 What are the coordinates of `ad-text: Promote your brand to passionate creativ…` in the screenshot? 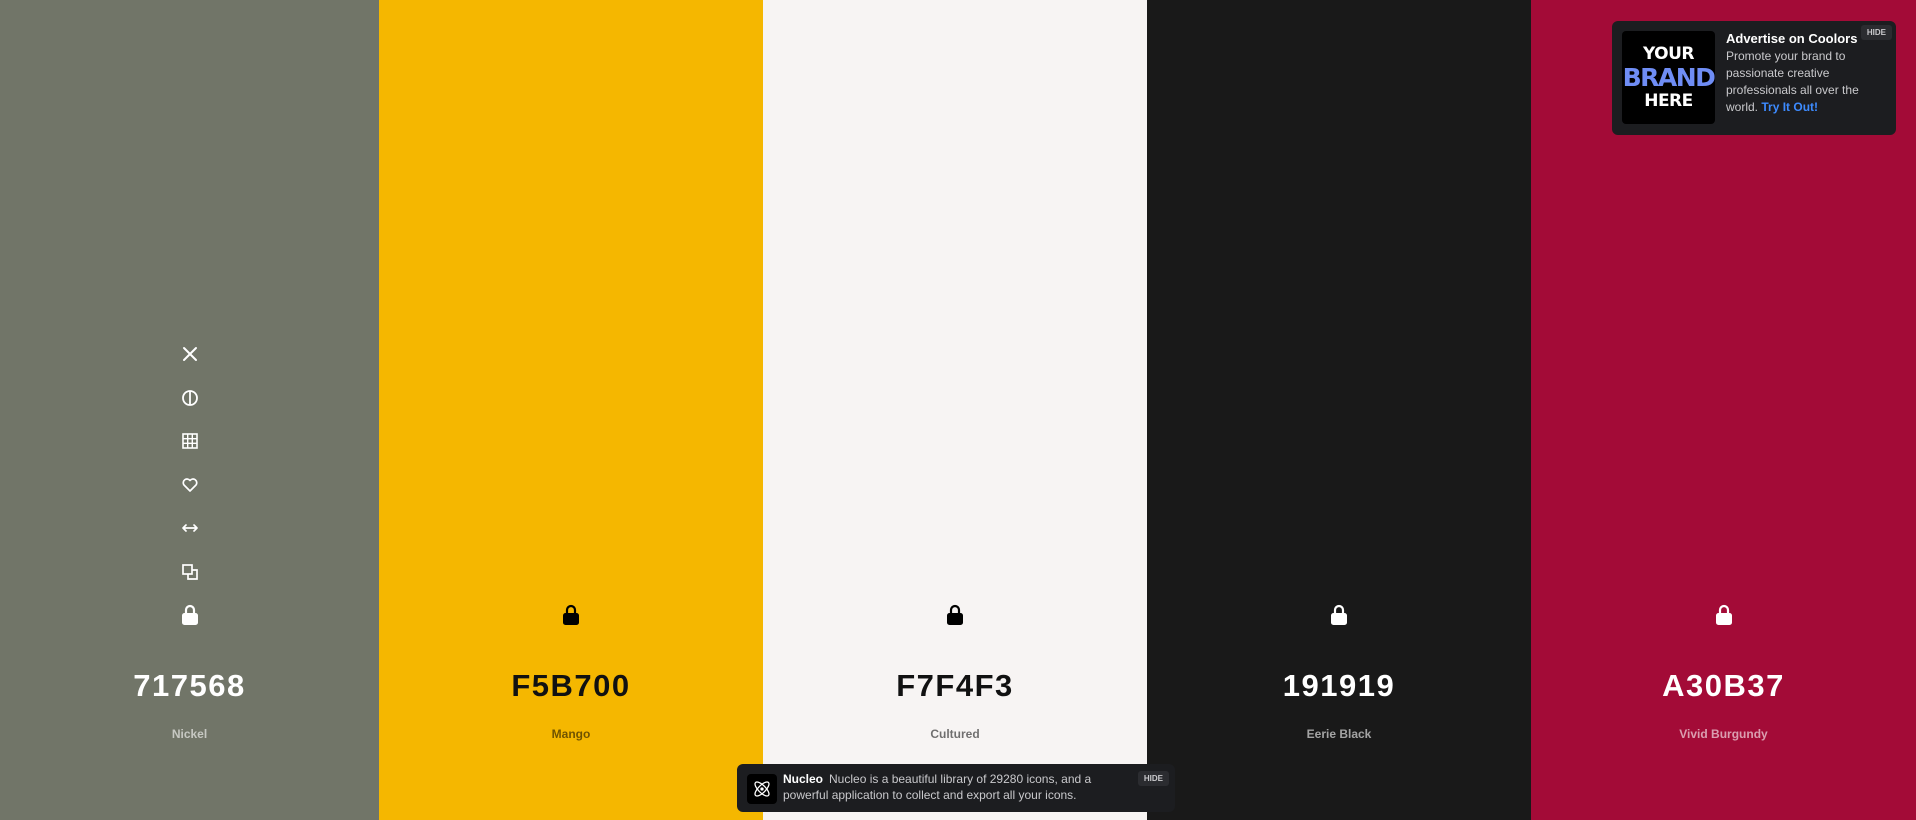 It's located at (1801, 82).